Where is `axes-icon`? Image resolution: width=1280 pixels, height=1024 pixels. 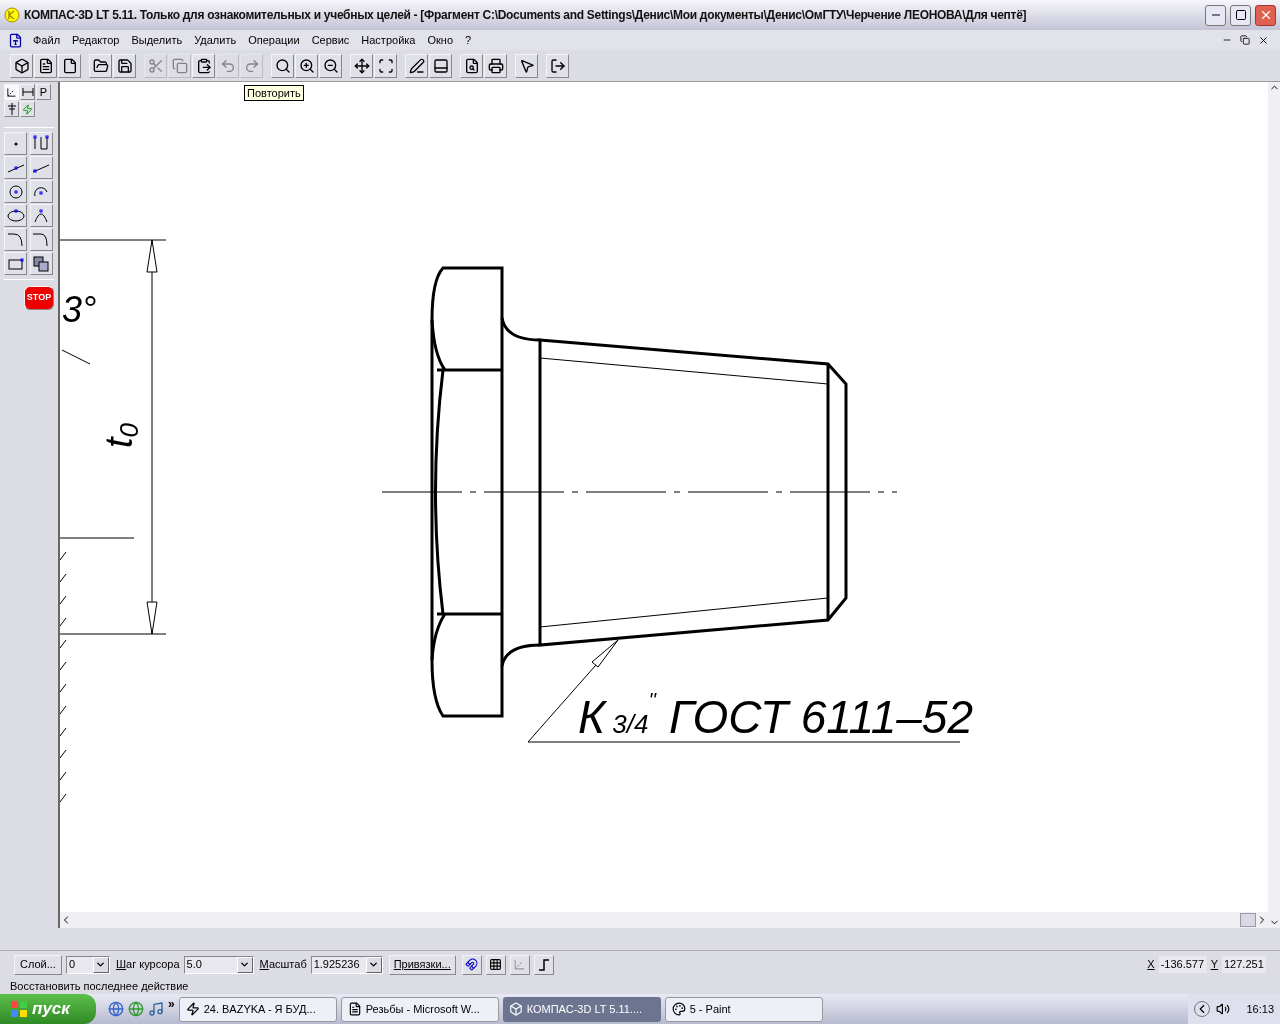 axes-icon is located at coordinates (520, 964).